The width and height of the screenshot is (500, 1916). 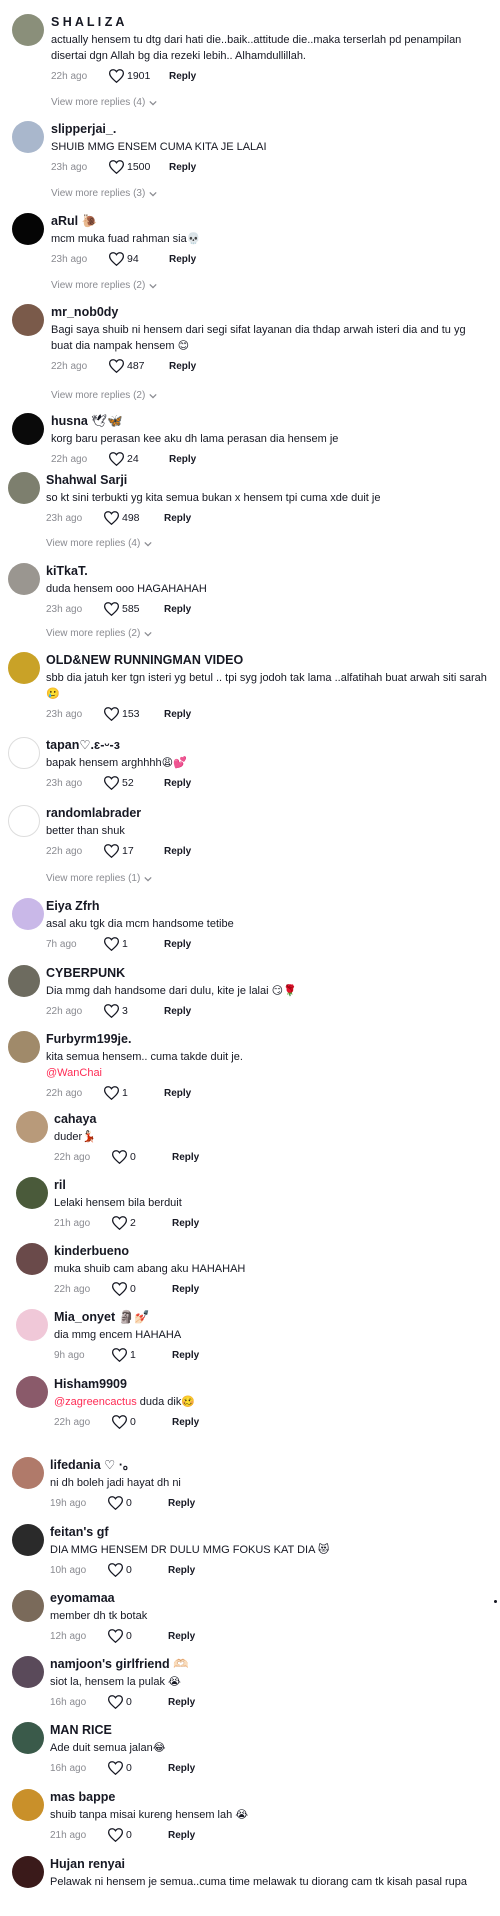 I want to click on view-more-replies-button: View more replies (3), so click(x=104, y=193).